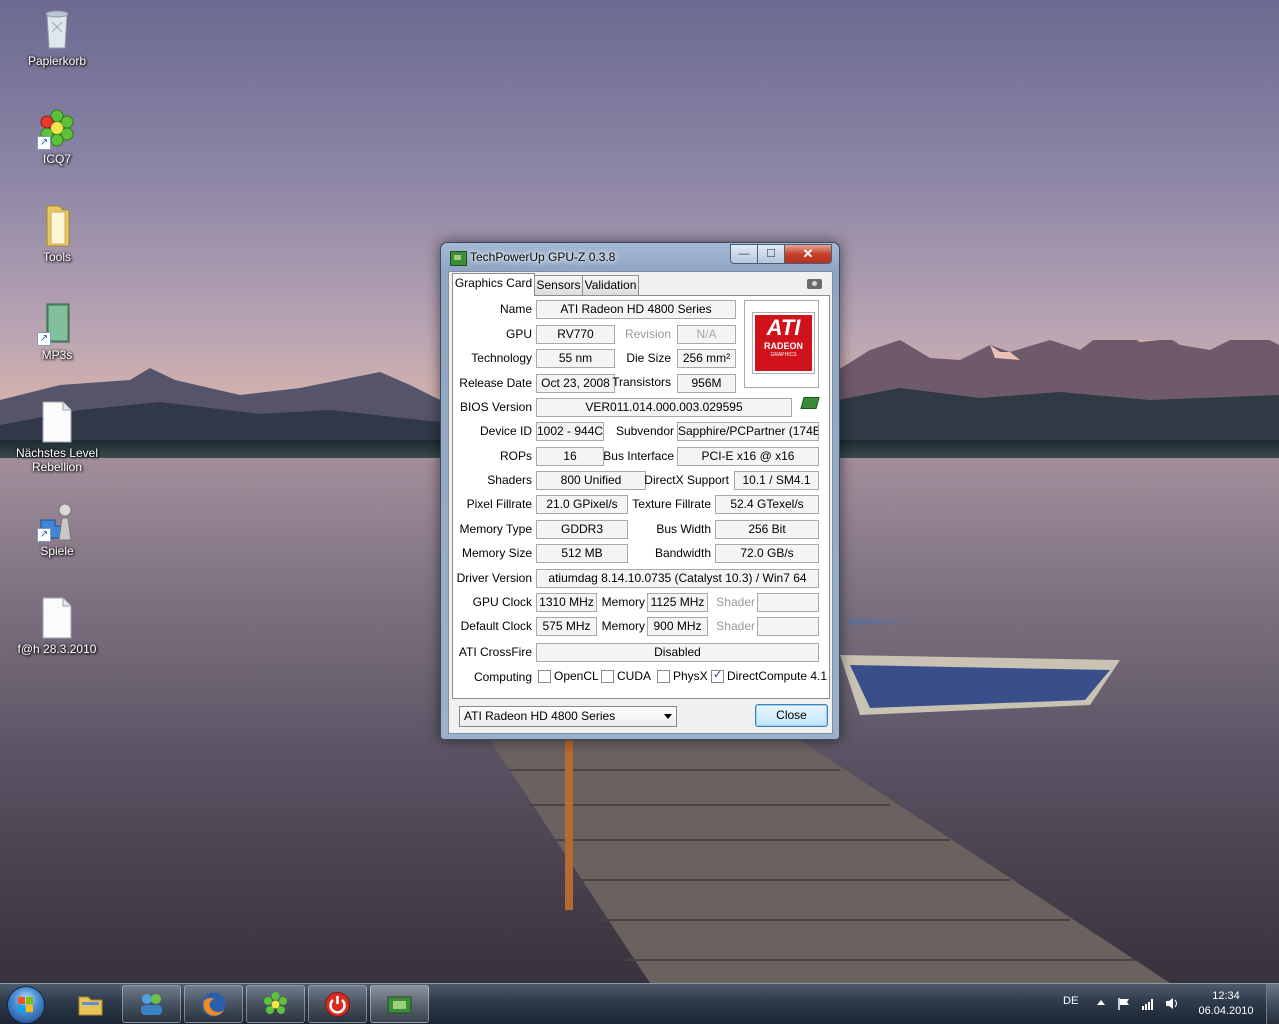 The image size is (1279, 1024). What do you see at coordinates (638, 456) in the screenshot?
I see `label-bus-interface: Bus Interface` at bounding box center [638, 456].